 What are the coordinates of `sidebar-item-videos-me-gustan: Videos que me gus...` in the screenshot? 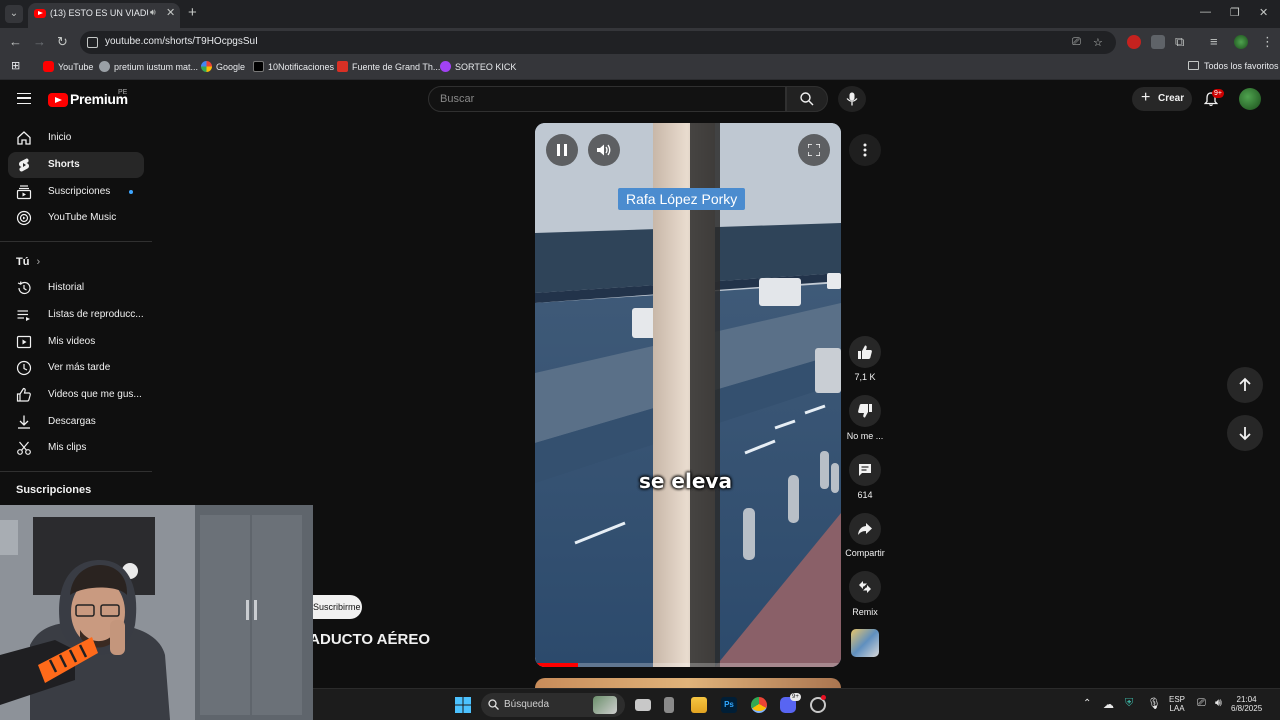 It's located at (76, 395).